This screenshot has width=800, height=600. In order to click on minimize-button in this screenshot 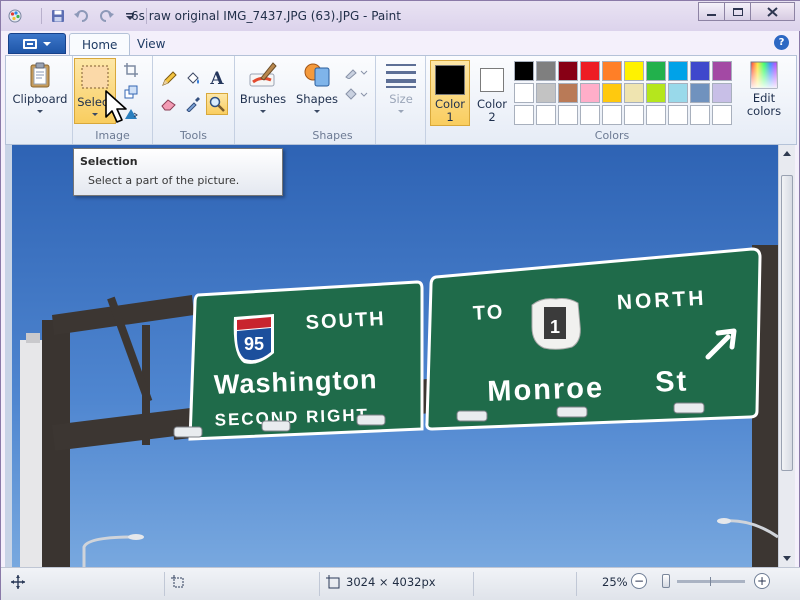, I will do `click(711, 11)`.